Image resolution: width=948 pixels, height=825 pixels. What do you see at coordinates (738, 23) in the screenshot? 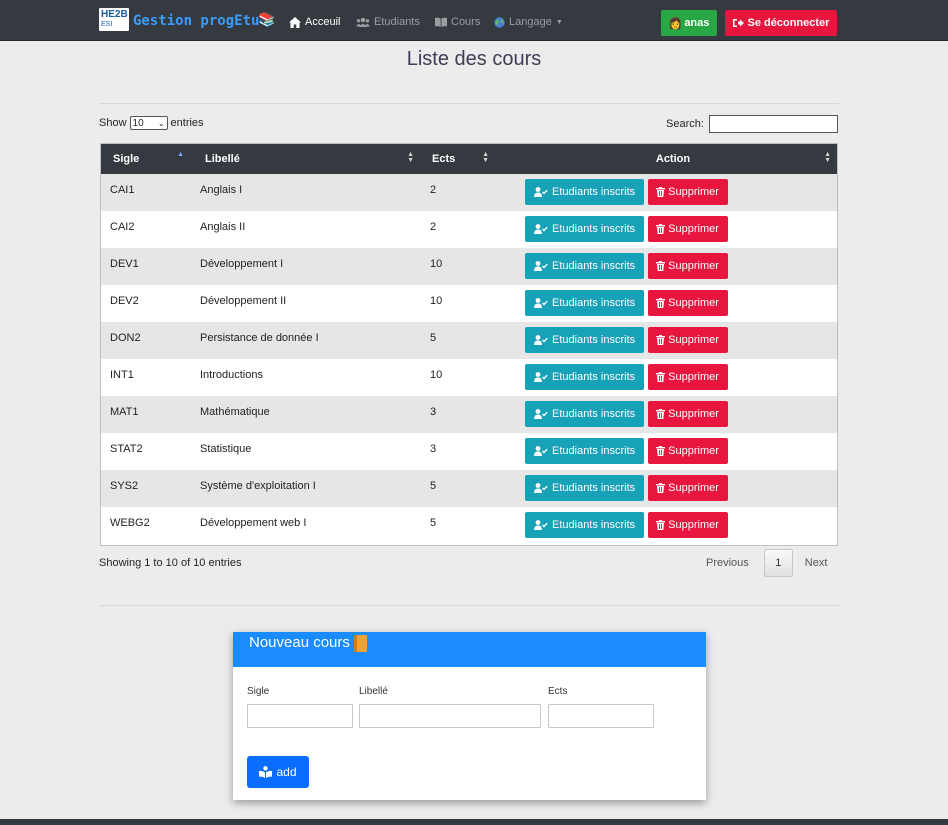
I see `sign-out-icon` at bounding box center [738, 23].